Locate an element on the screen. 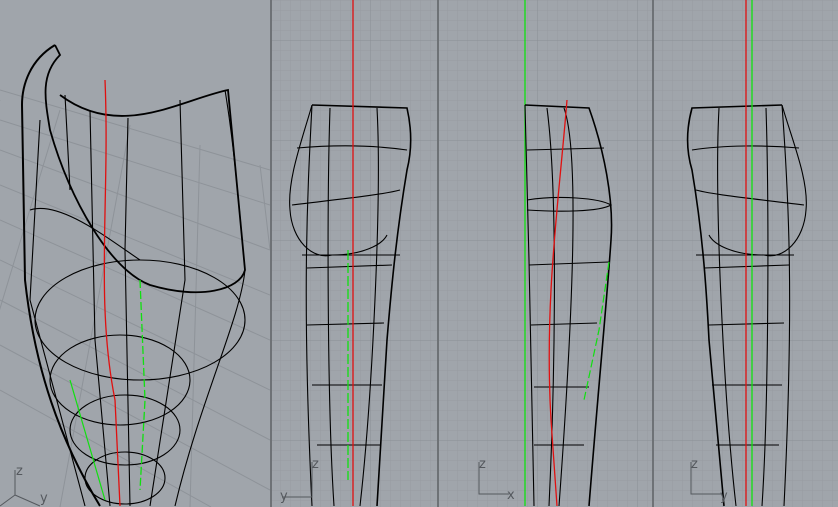 The image size is (838, 507). axis-label-x: x is located at coordinates (511, 495).